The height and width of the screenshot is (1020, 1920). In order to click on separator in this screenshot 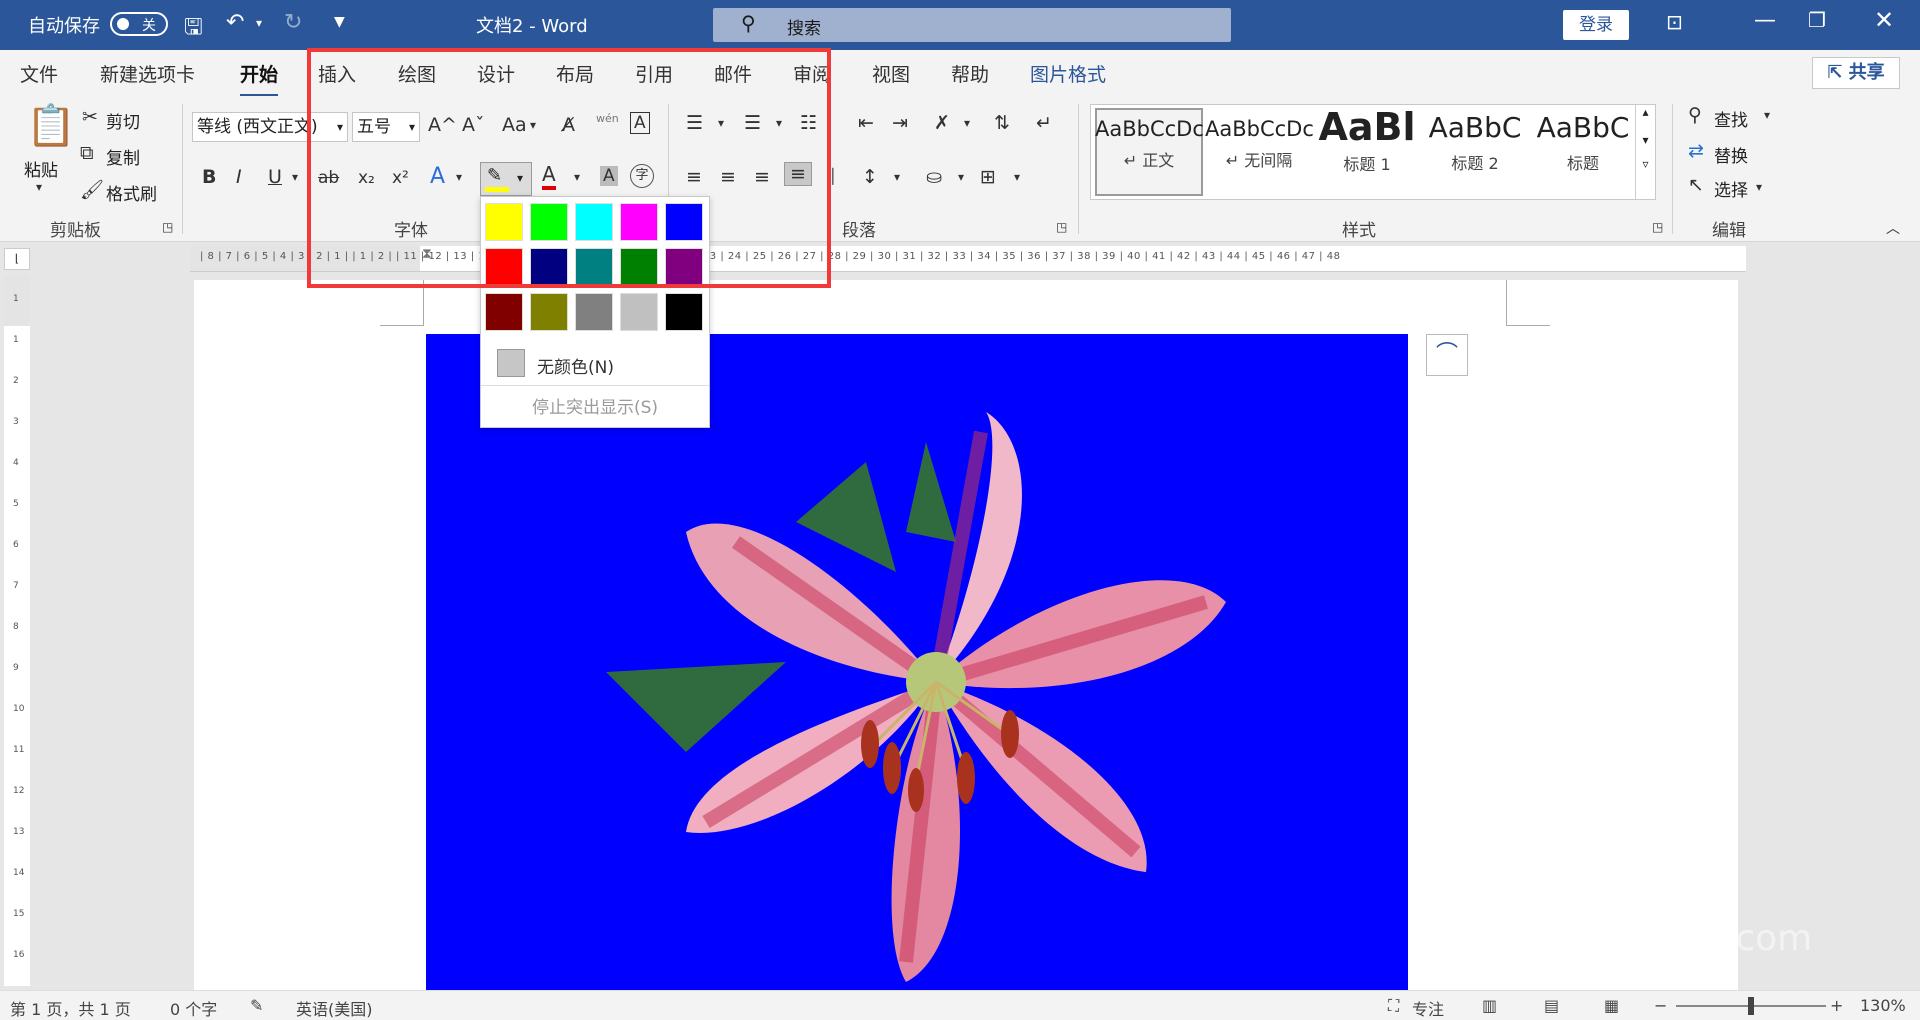, I will do `click(1672, 169)`.